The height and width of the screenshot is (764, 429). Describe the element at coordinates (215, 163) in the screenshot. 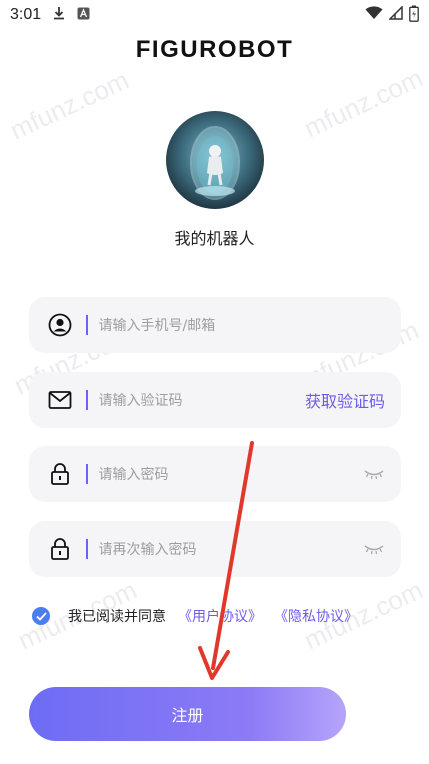

I see `robot-capsule-image` at that location.